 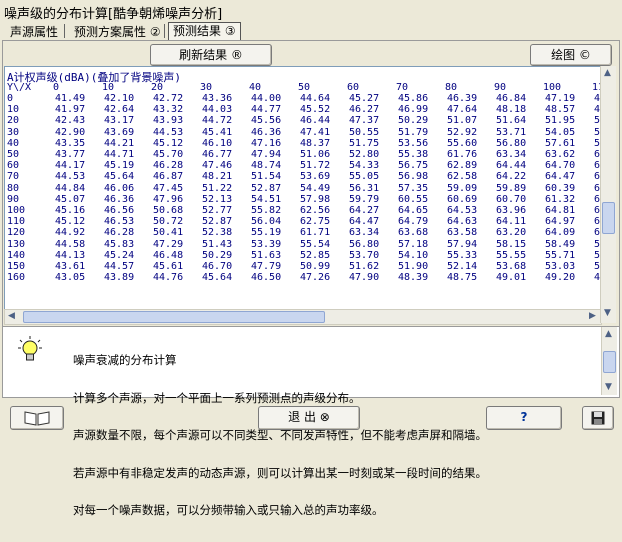 I want to click on table-cell: 45.56, so click(x=266, y=121).